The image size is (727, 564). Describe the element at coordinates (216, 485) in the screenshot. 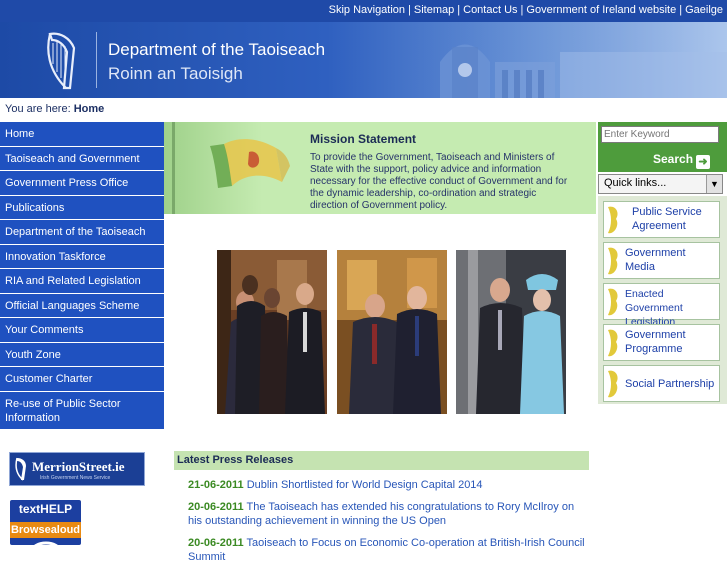

I see `press-release-date: 21-06-2011` at that location.